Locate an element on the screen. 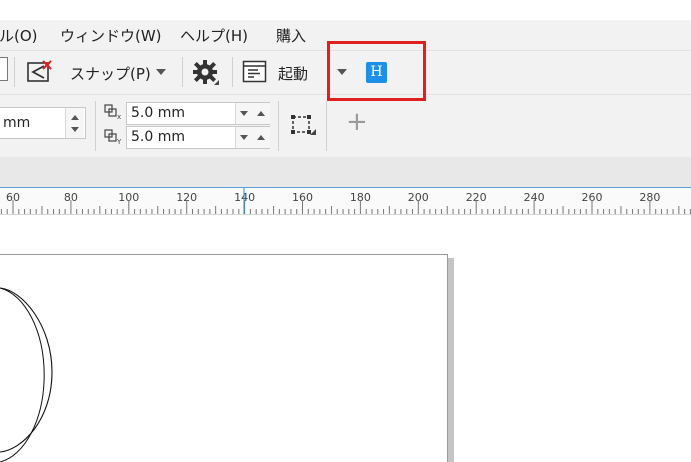 This screenshot has height=462, width=691. highlight-box is located at coordinates (376, 71).